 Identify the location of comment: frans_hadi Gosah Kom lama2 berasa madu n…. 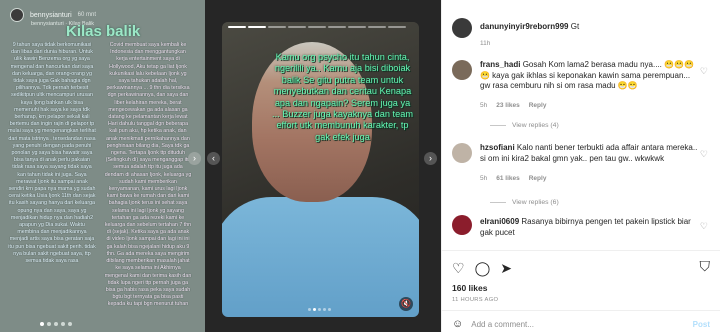
(582, 100).